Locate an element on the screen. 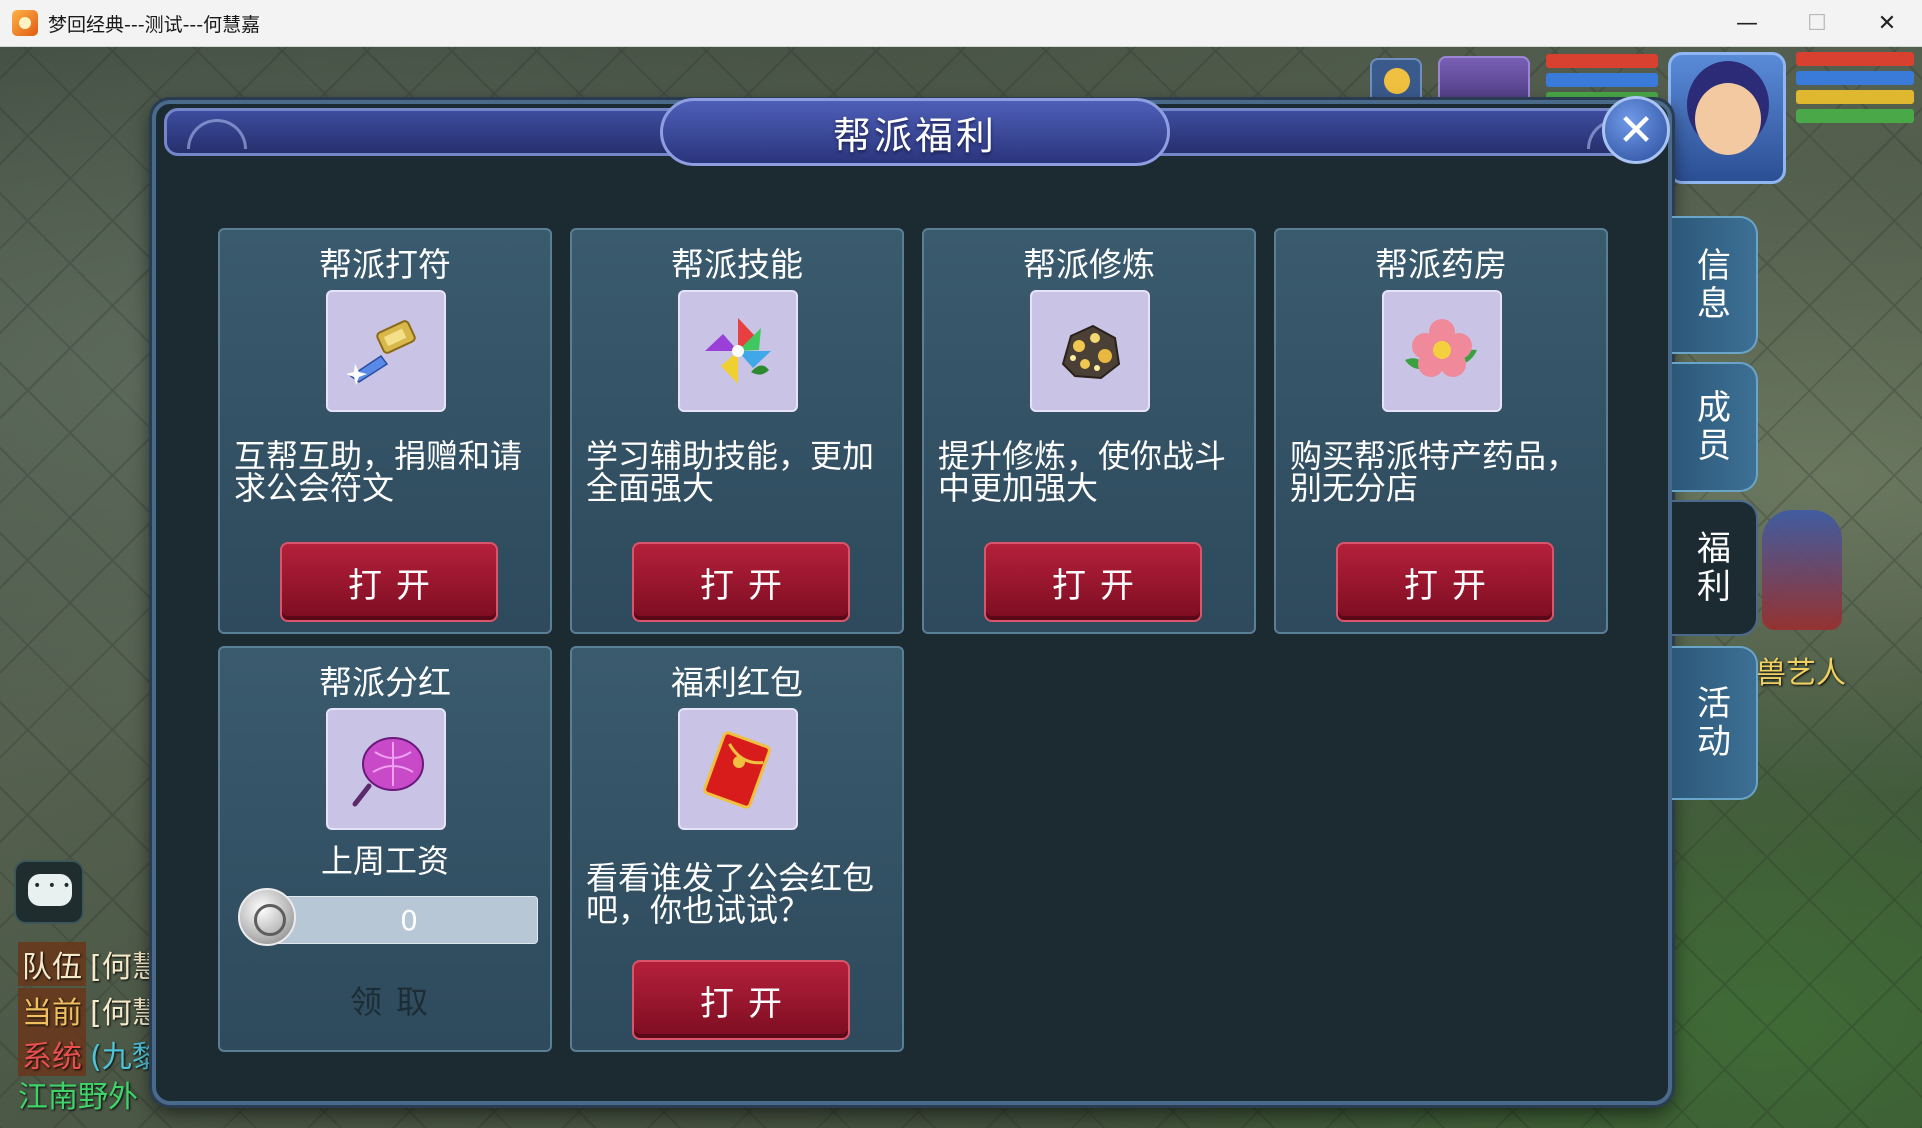 This screenshot has width=1922, height=1128. chat-line: 系统 (九黎 is located at coordinates (90, 1054).